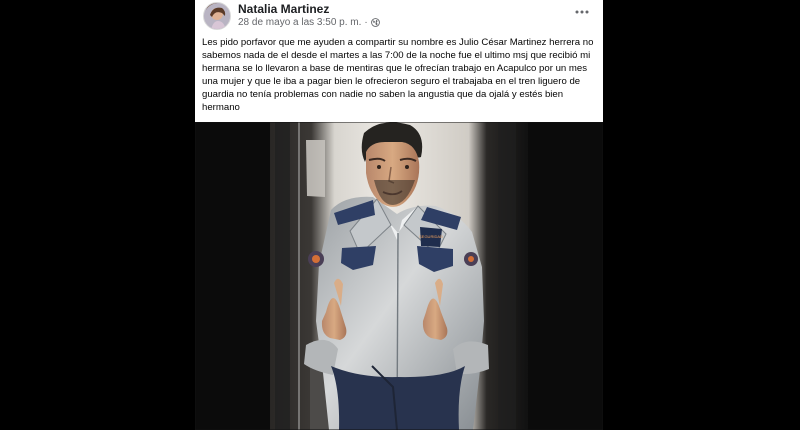 The width and height of the screenshot is (800, 430). I want to click on more-options-button, so click(582, 12).